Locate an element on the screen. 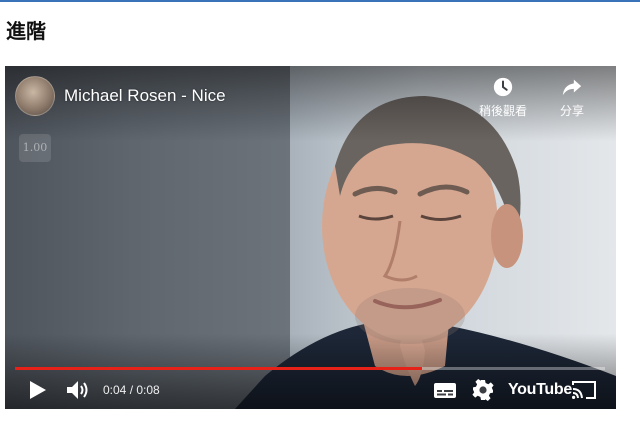 Image resolution: width=640 pixels, height=438 pixels. video-title: Michael Rosen - Nice is located at coordinates (145, 96).